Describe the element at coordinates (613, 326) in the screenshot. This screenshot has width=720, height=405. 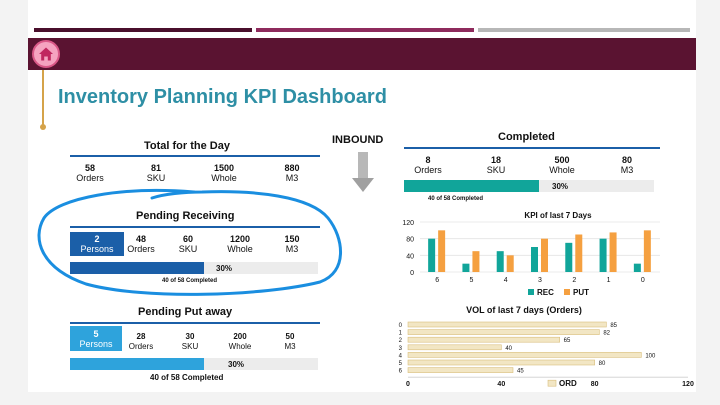
I see `data-label: 85` at that location.